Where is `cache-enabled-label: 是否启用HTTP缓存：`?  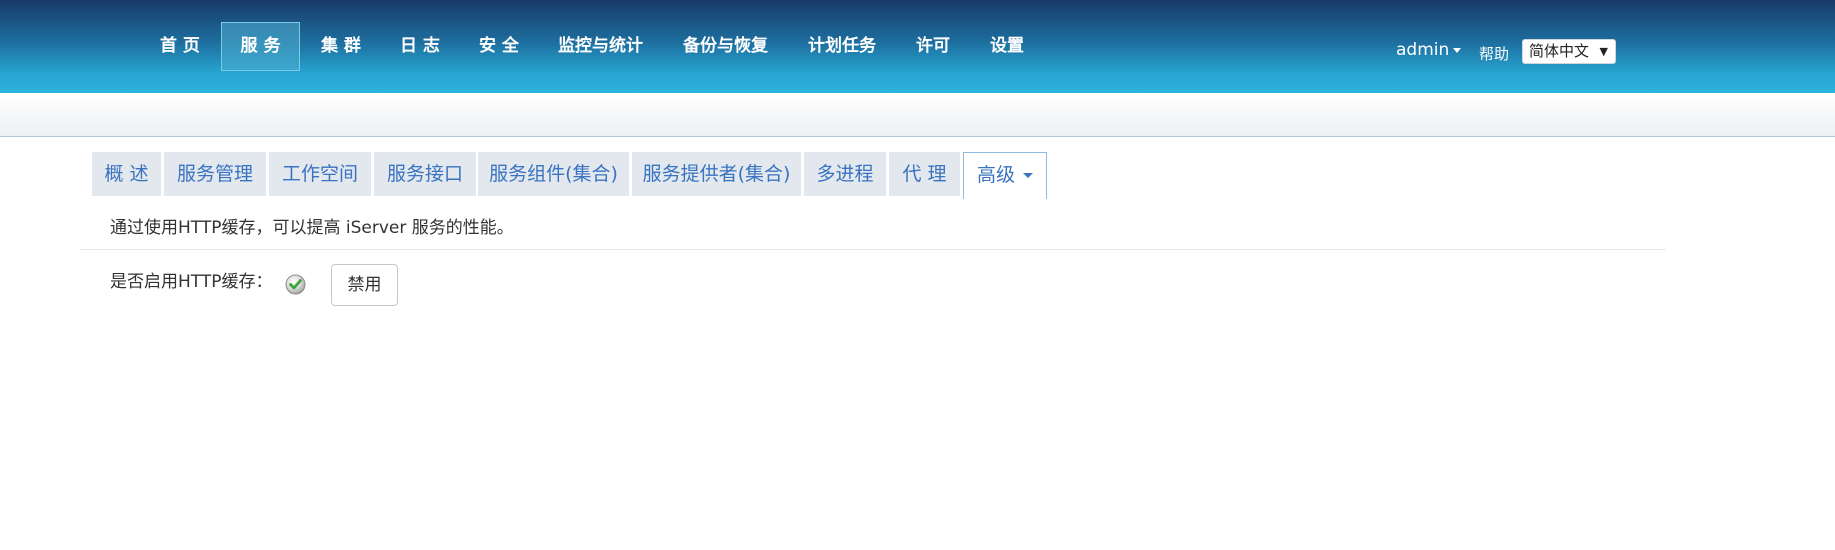
cache-enabled-label: 是否启用HTTP缓存： is located at coordinates (191, 282).